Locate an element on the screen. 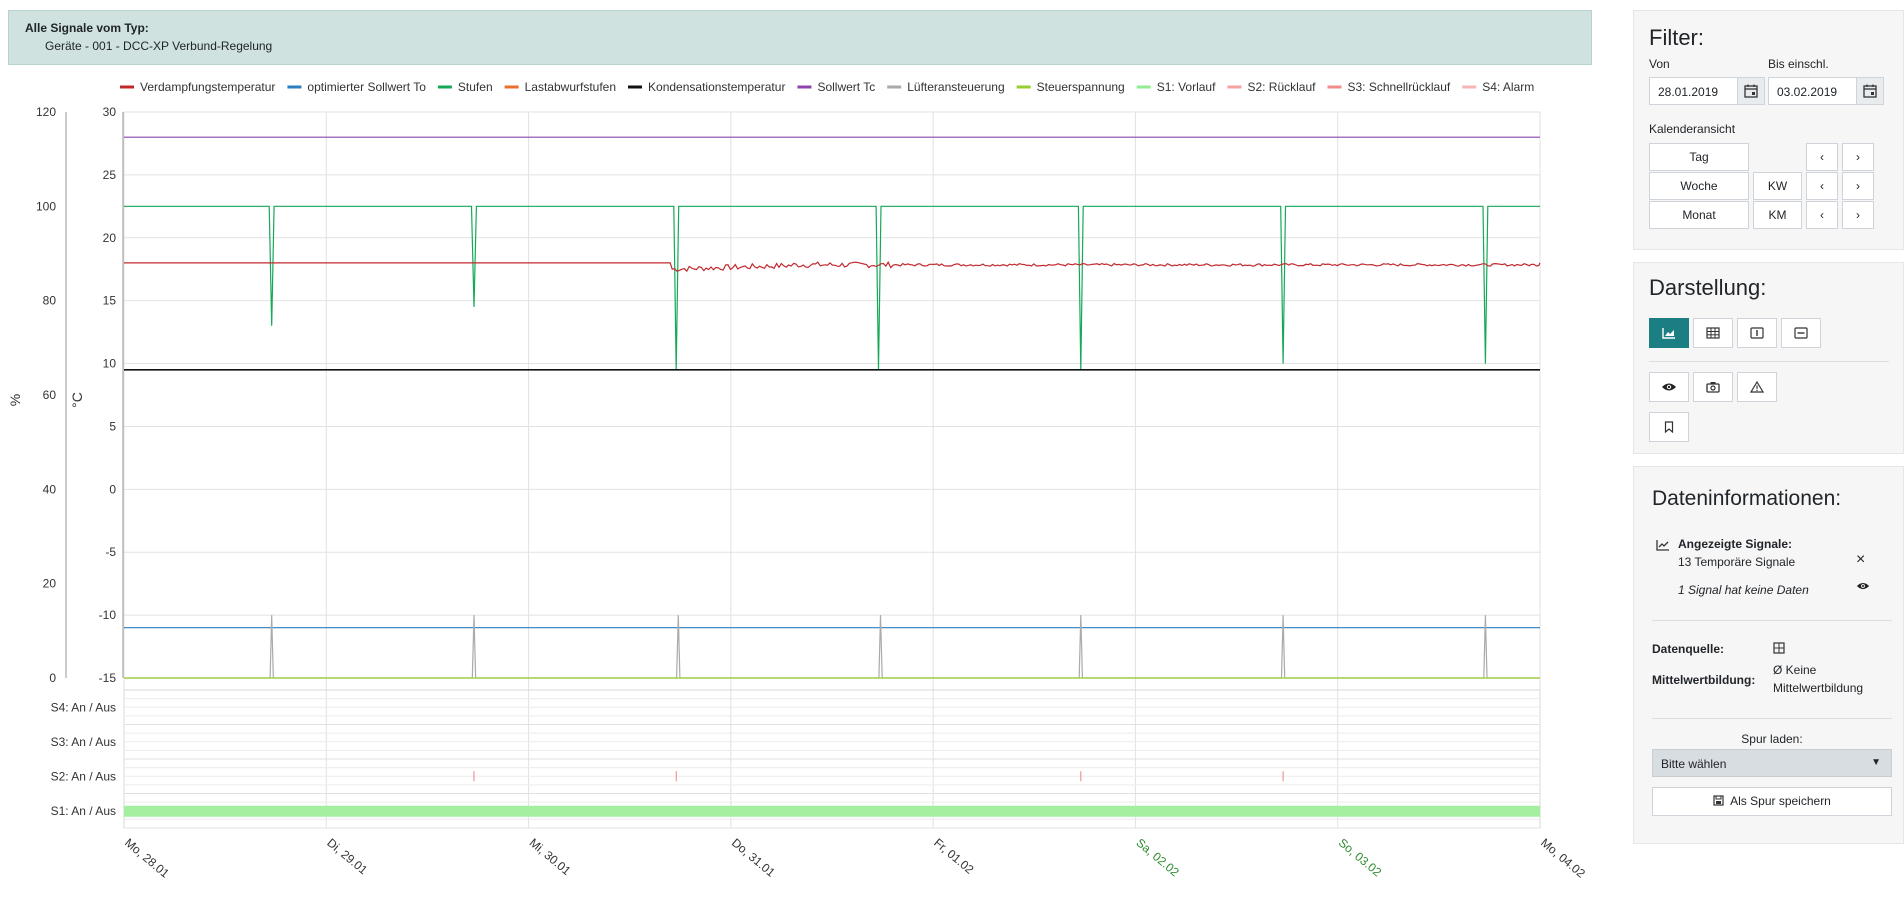 Image resolution: width=1904 pixels, height=914 pixels. mittelwert-value-line2: Mittelwertbildung is located at coordinates (1818, 688).